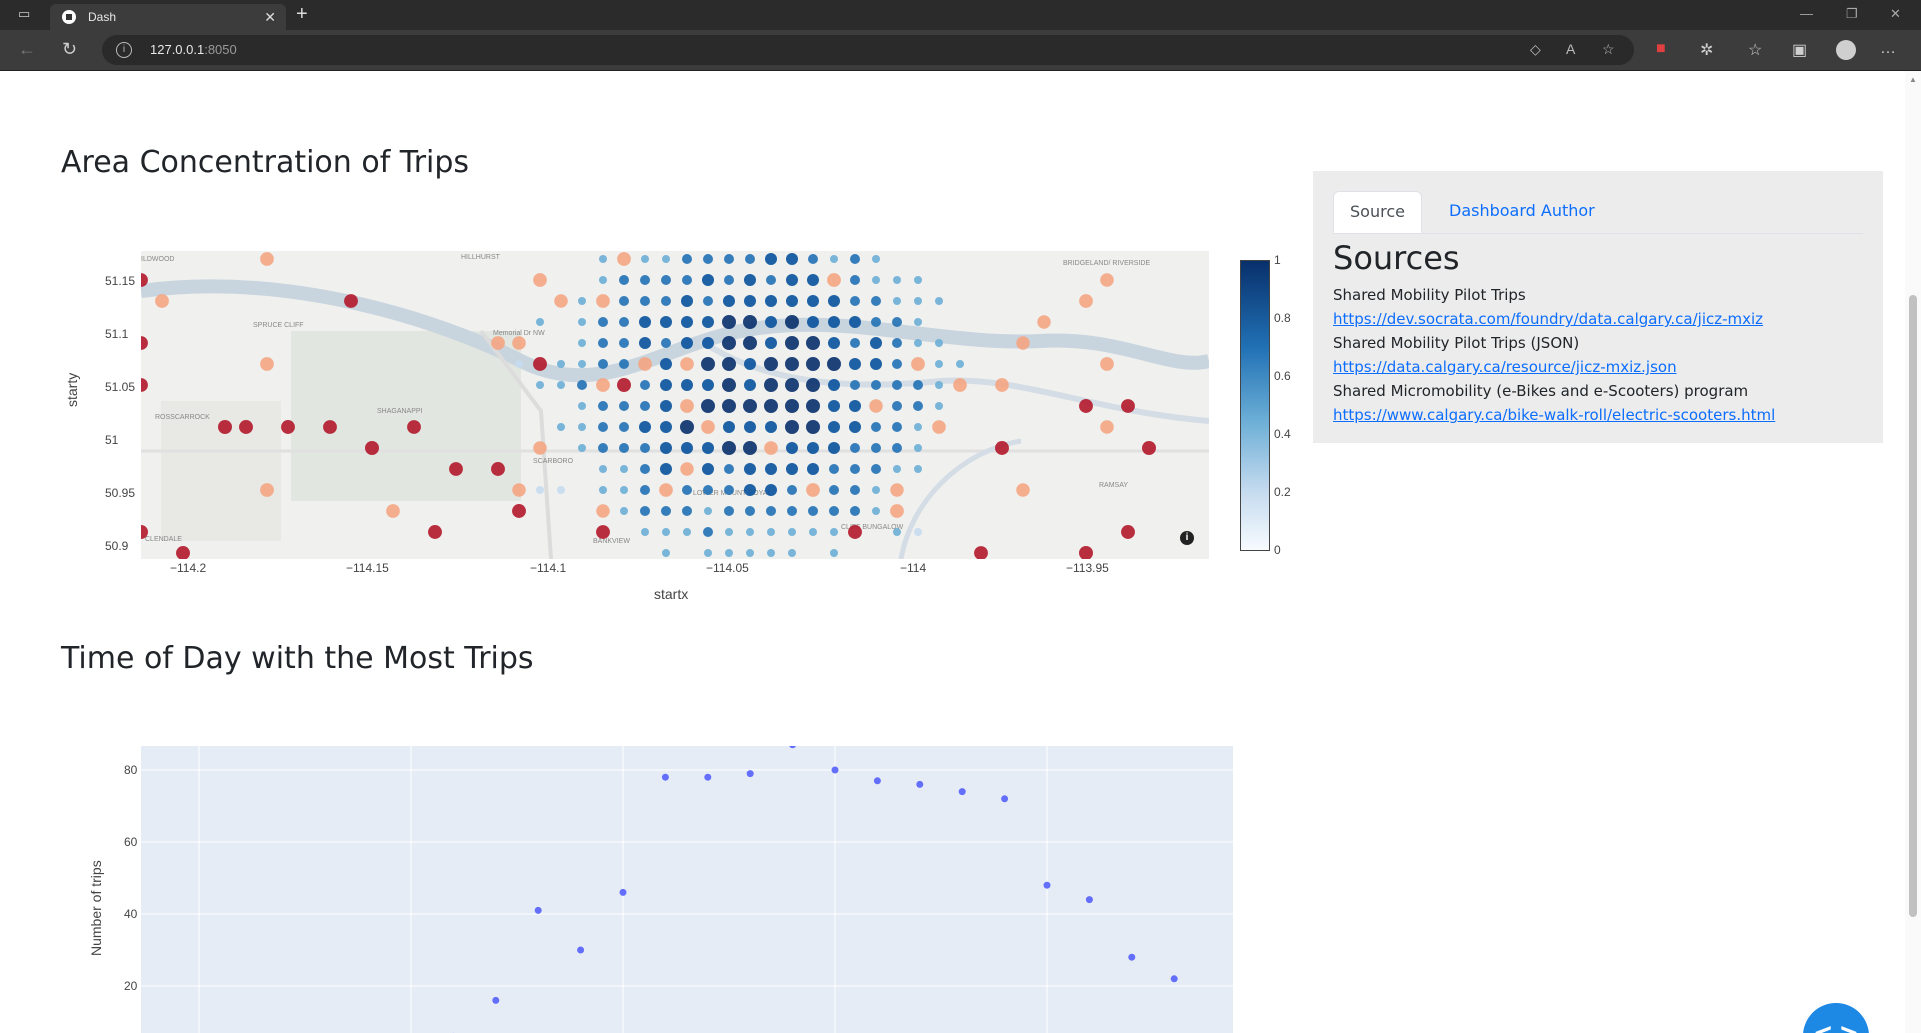 The image size is (1921, 1033). Describe the element at coordinates (302, 14) in the screenshot. I see `new-tab-icon: +` at that location.